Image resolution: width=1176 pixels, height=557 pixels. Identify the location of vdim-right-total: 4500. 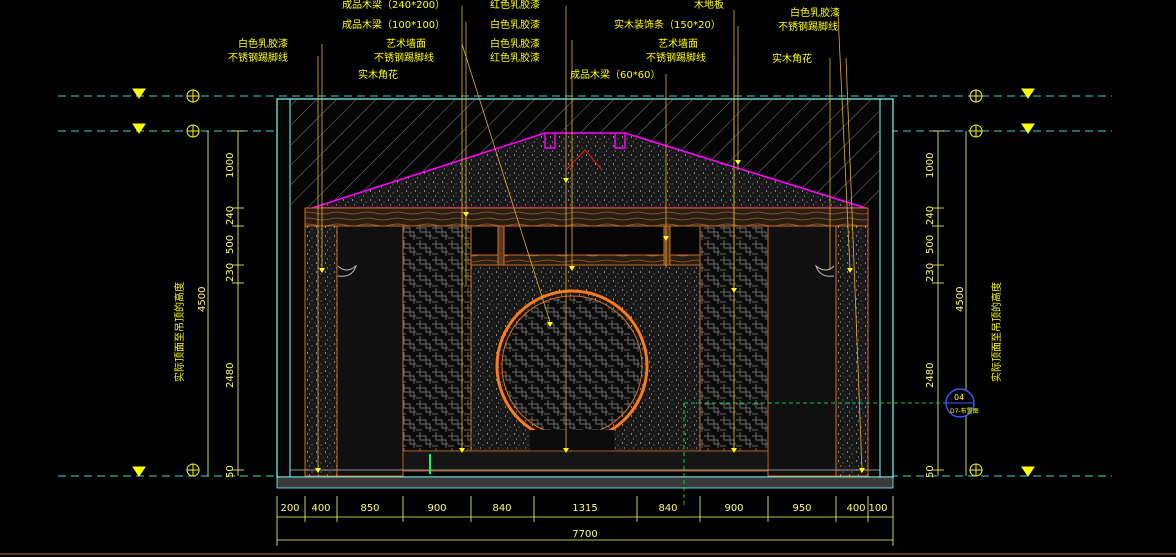
(960, 299).